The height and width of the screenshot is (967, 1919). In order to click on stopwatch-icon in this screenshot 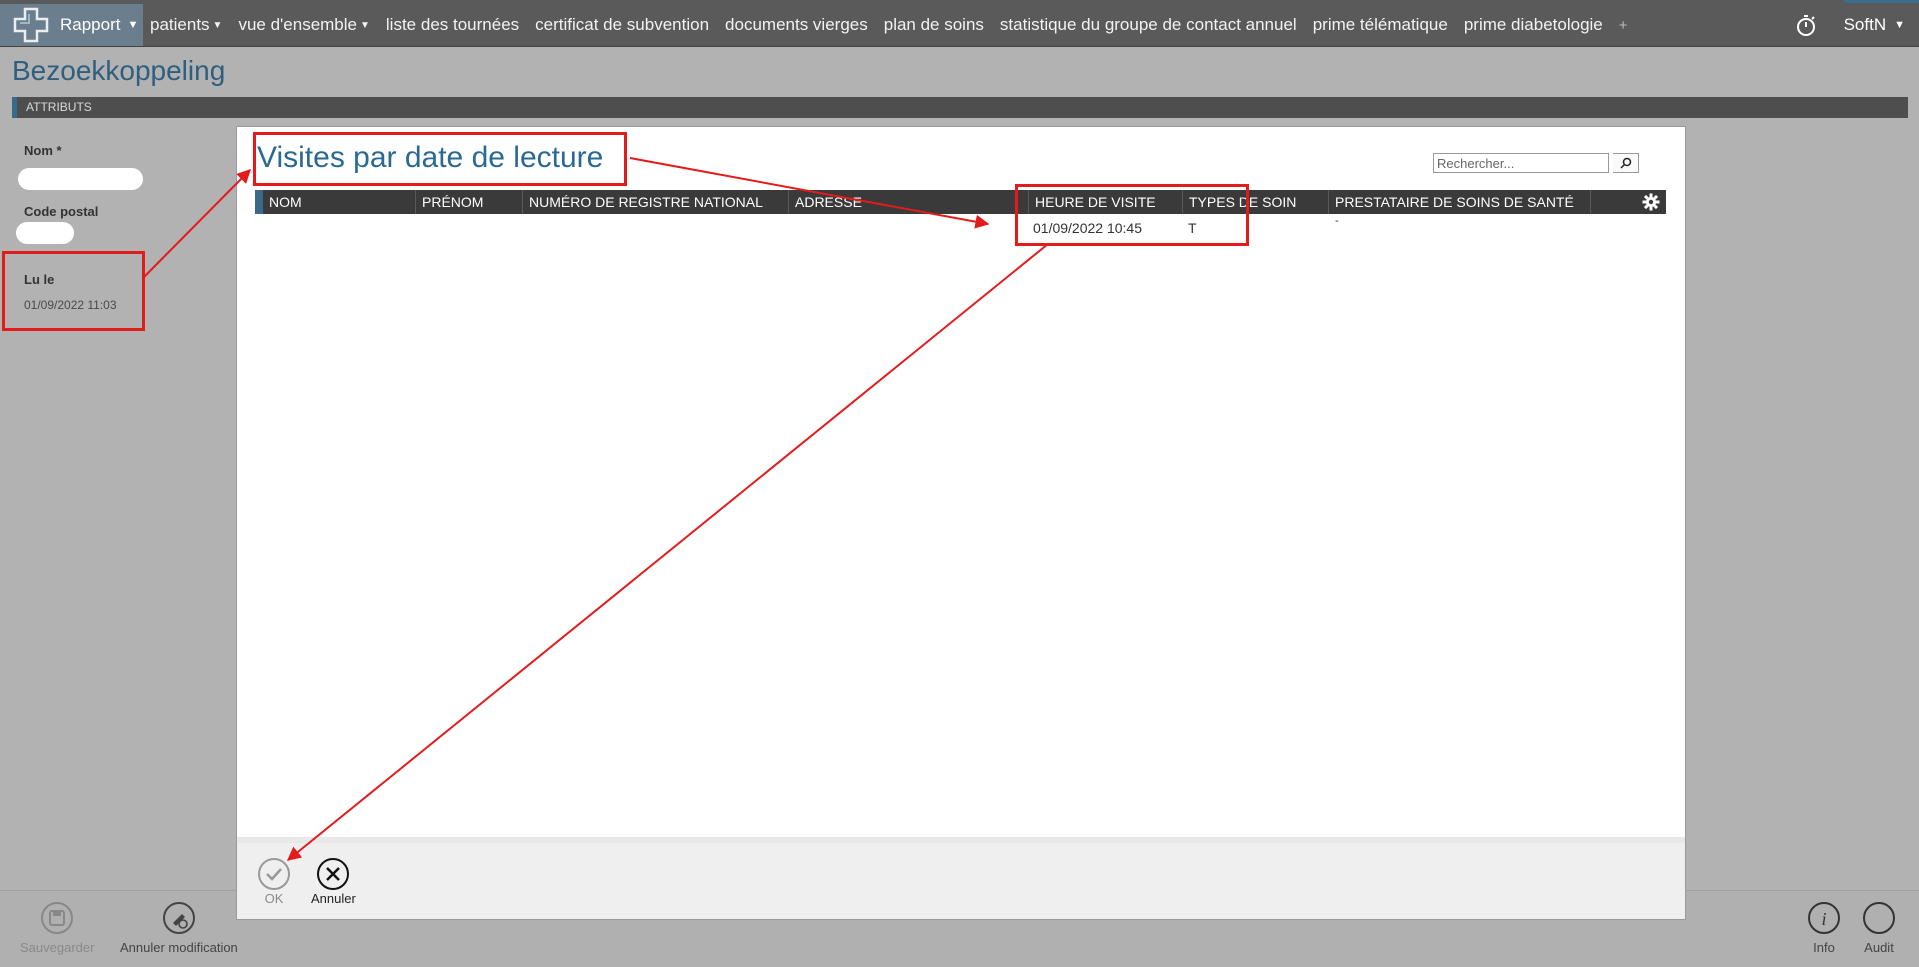, I will do `click(1806, 25)`.